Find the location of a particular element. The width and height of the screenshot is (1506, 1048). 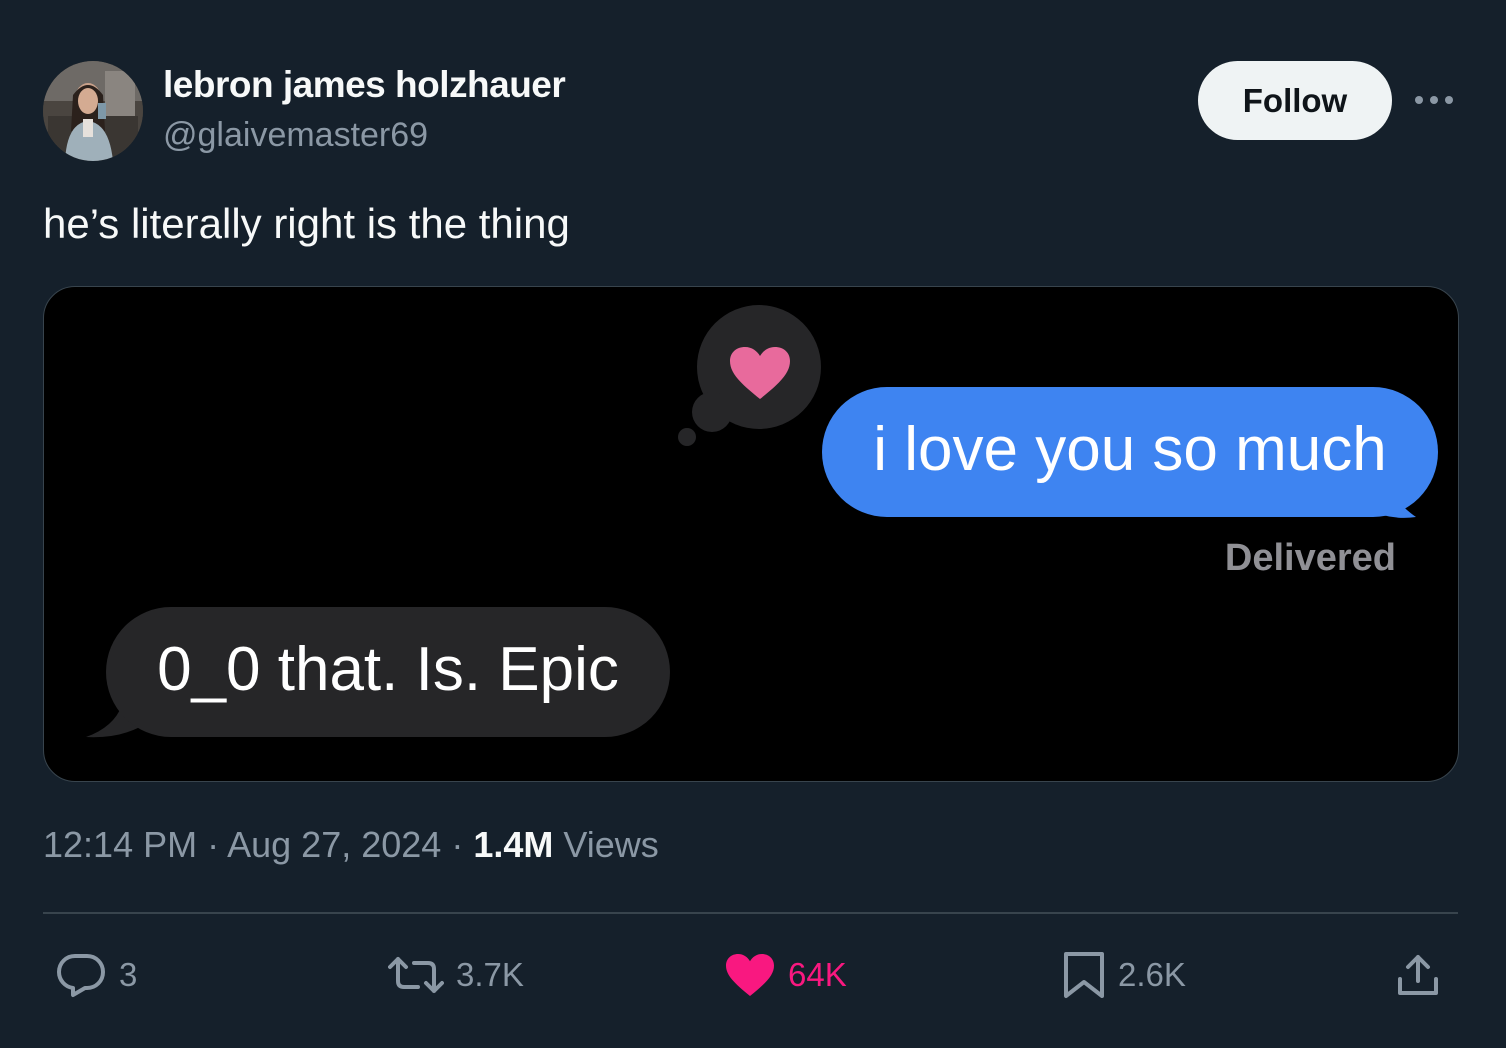

retweet-count: 3.7K is located at coordinates (490, 974).